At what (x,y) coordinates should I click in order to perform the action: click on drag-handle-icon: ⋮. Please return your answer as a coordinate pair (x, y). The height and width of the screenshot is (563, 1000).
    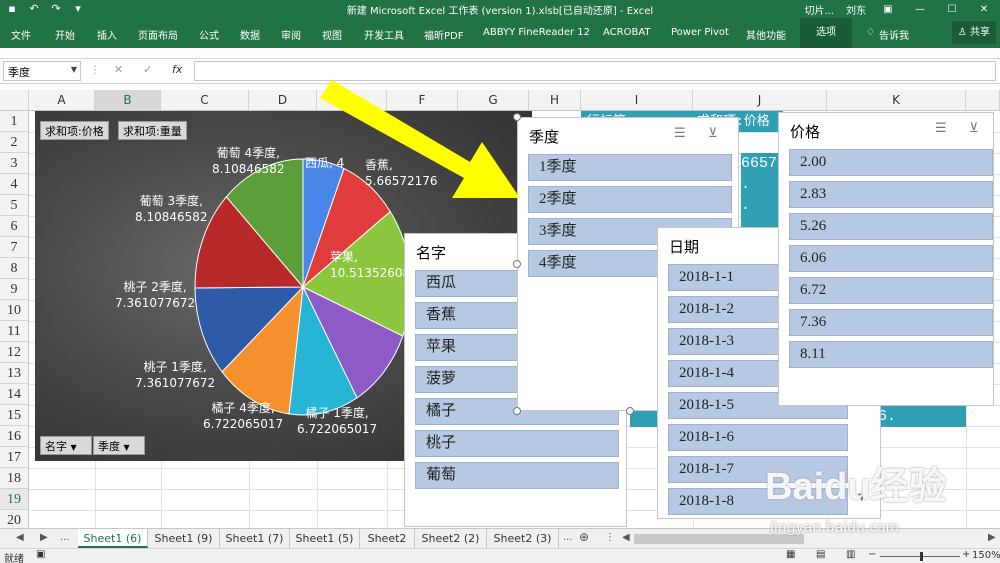
    Looking at the image, I should click on (95, 70).